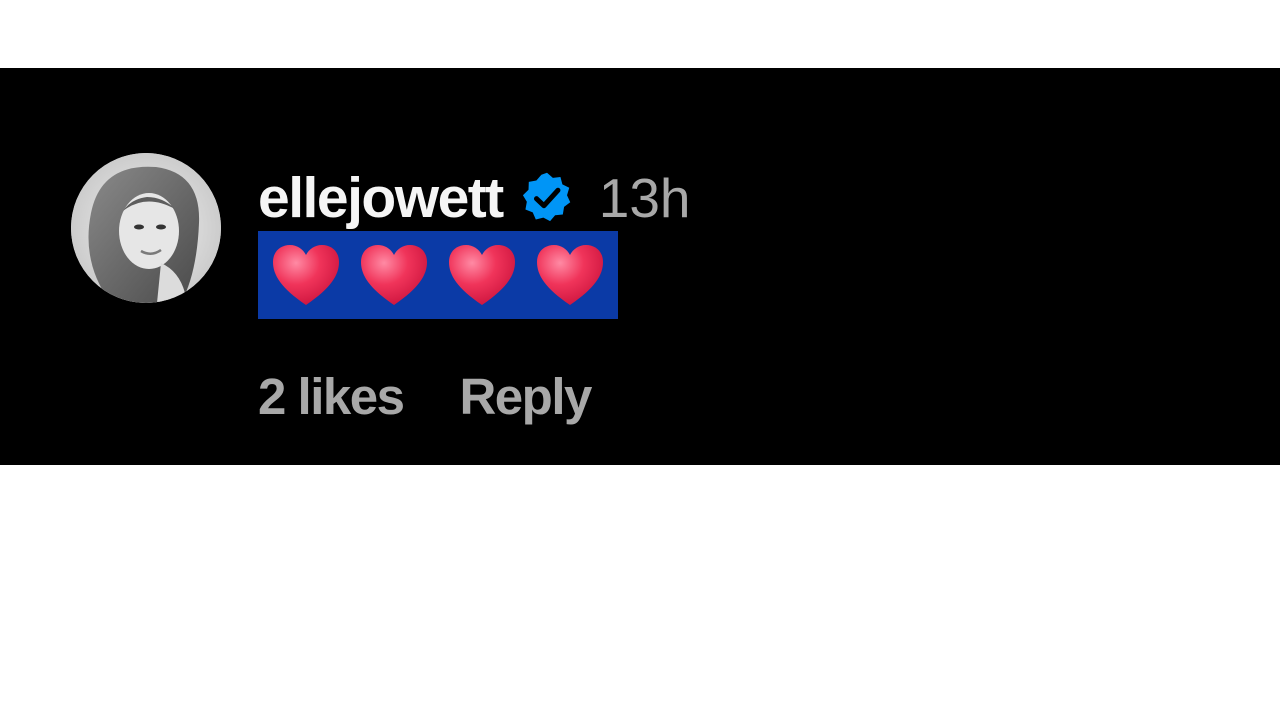 This screenshot has width=1280, height=720. I want to click on avatar, so click(146, 228).